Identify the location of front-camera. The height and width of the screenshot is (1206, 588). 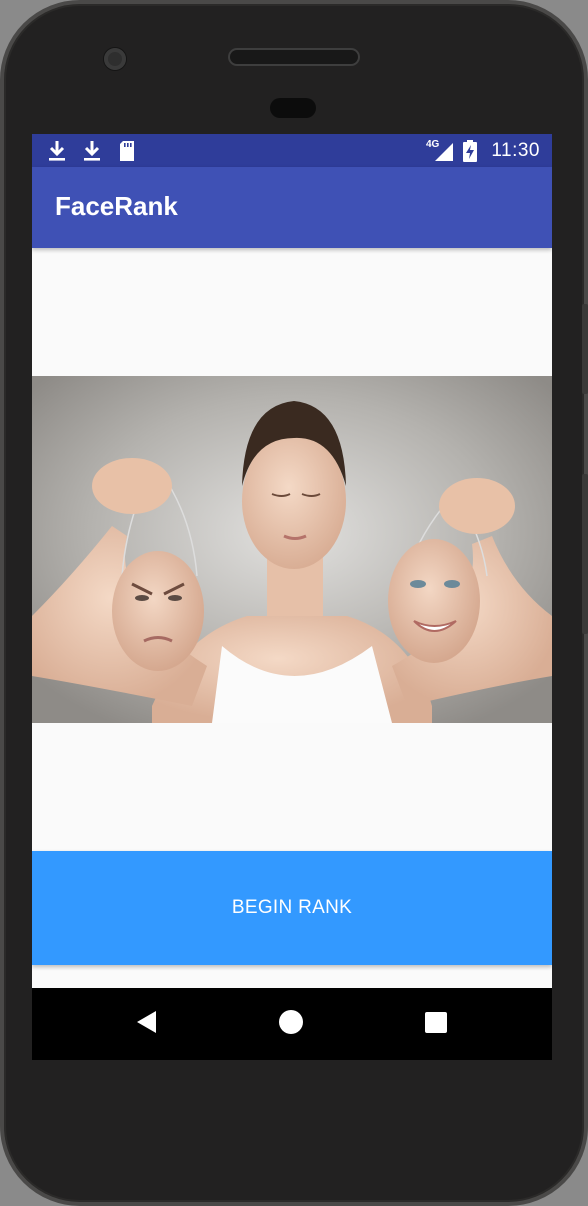
(115, 59).